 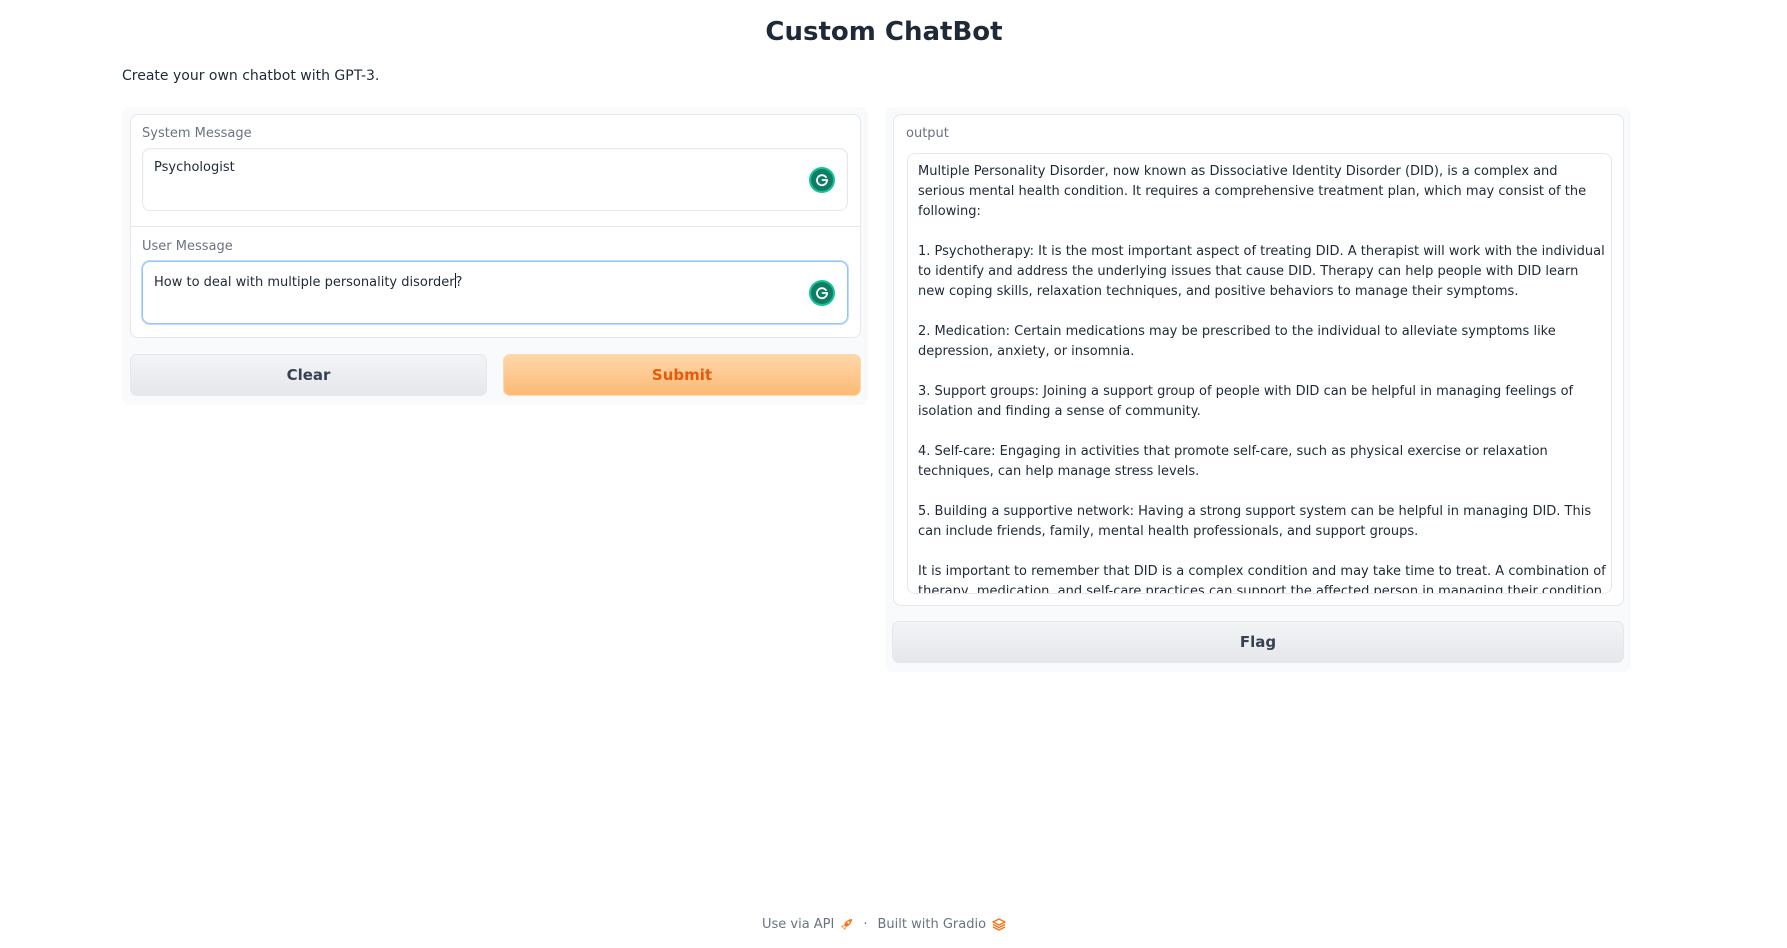 What do you see at coordinates (932, 924) in the screenshot?
I see `built-with-gradio-link: Built with Gradio` at bounding box center [932, 924].